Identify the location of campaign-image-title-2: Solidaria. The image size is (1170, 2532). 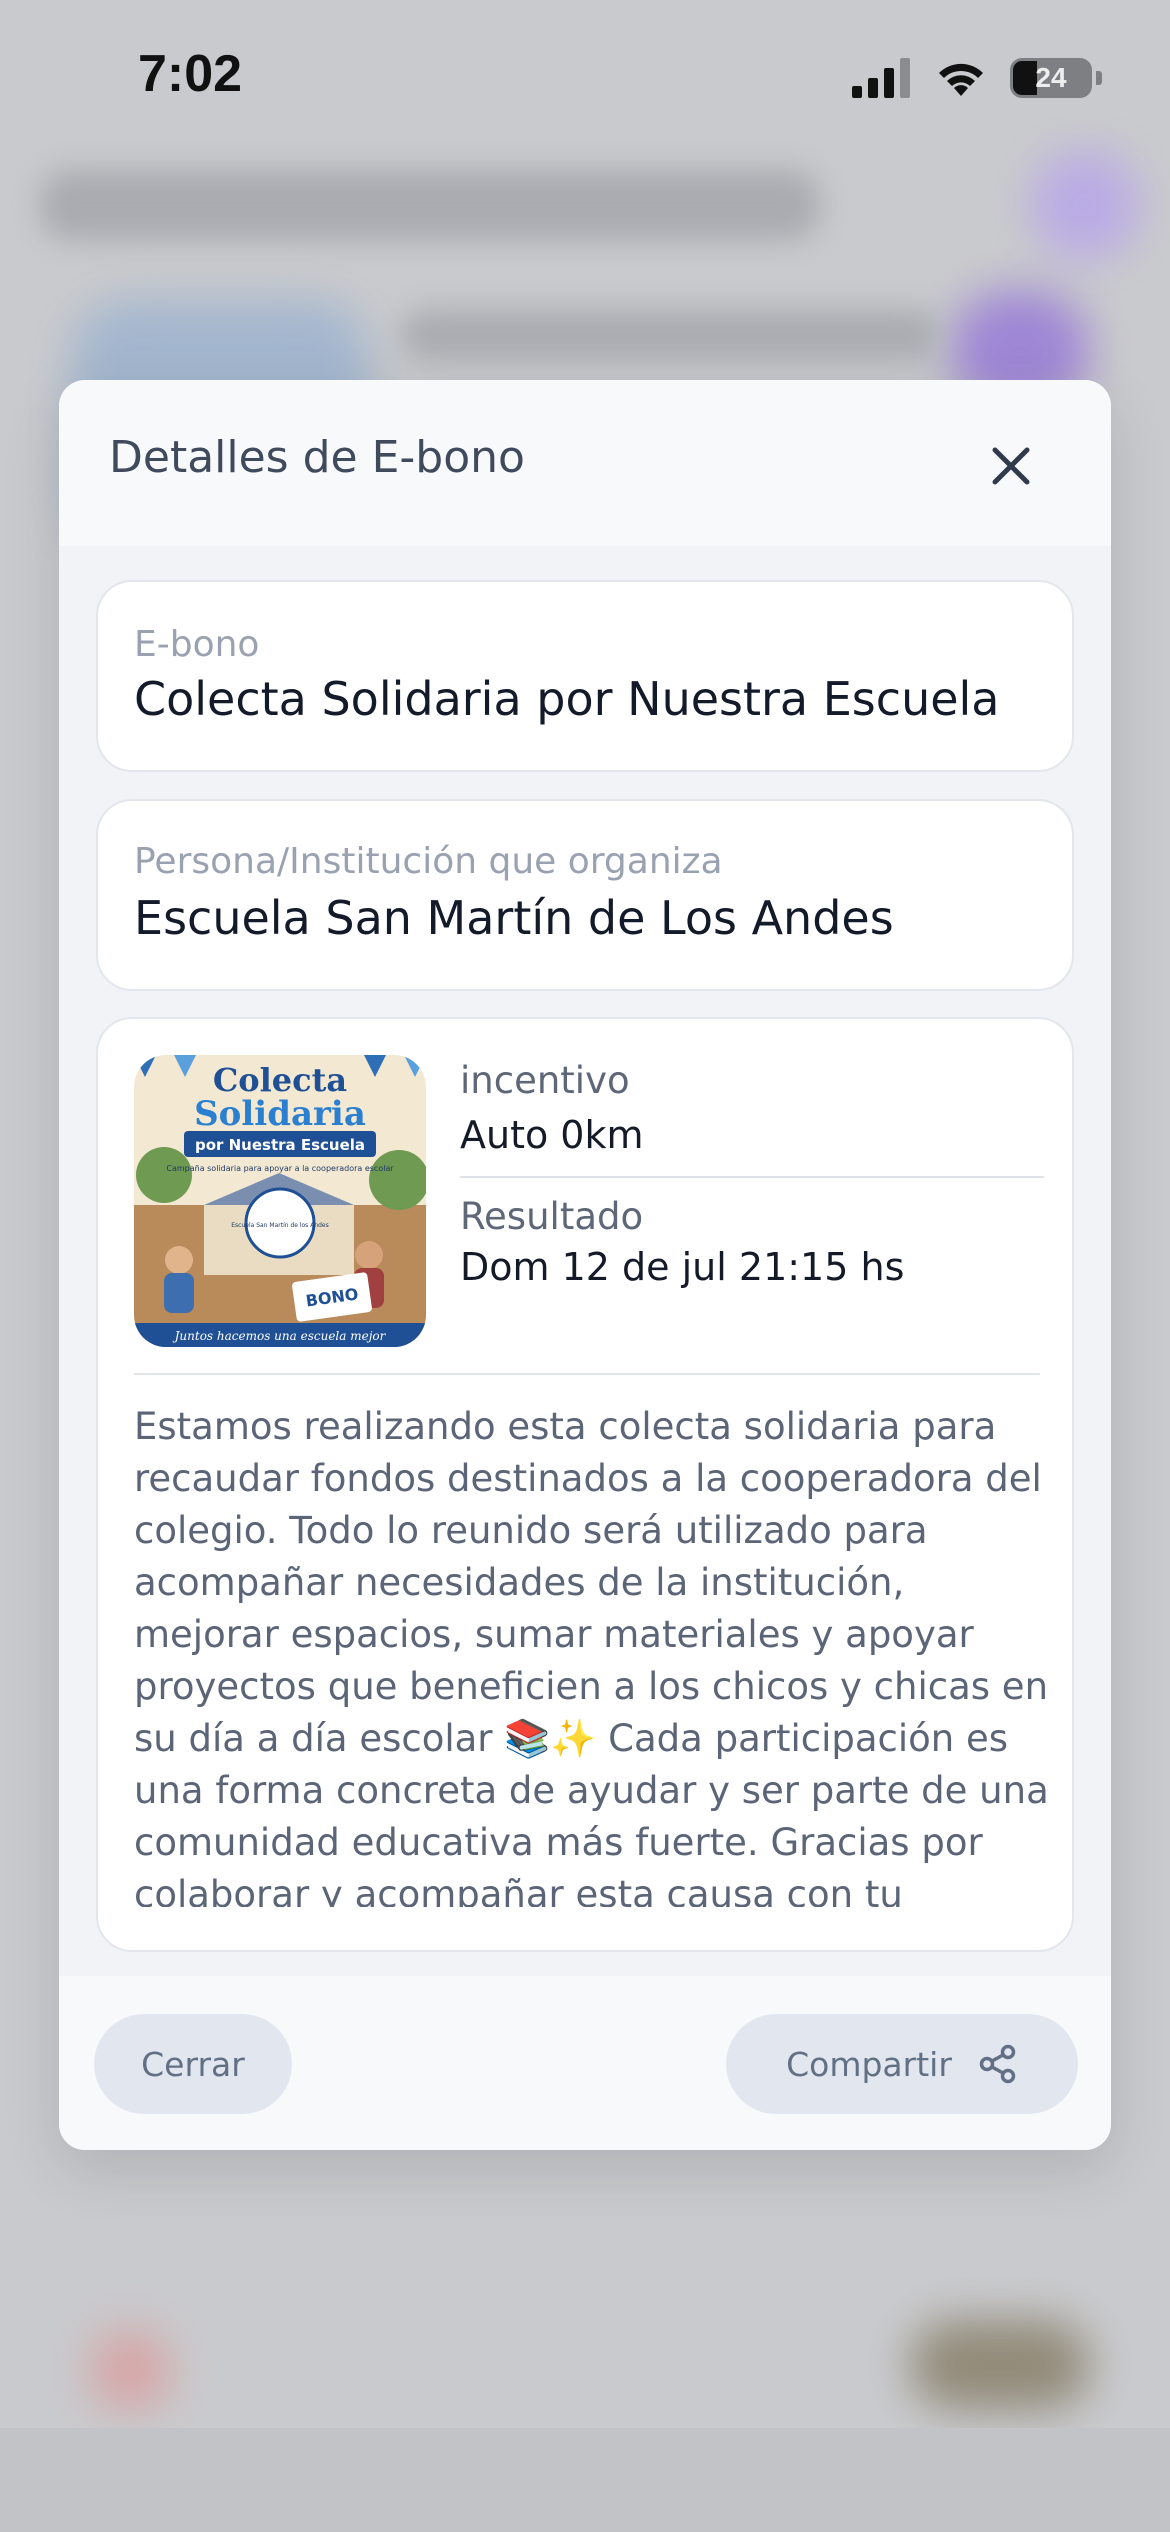
(280, 1114).